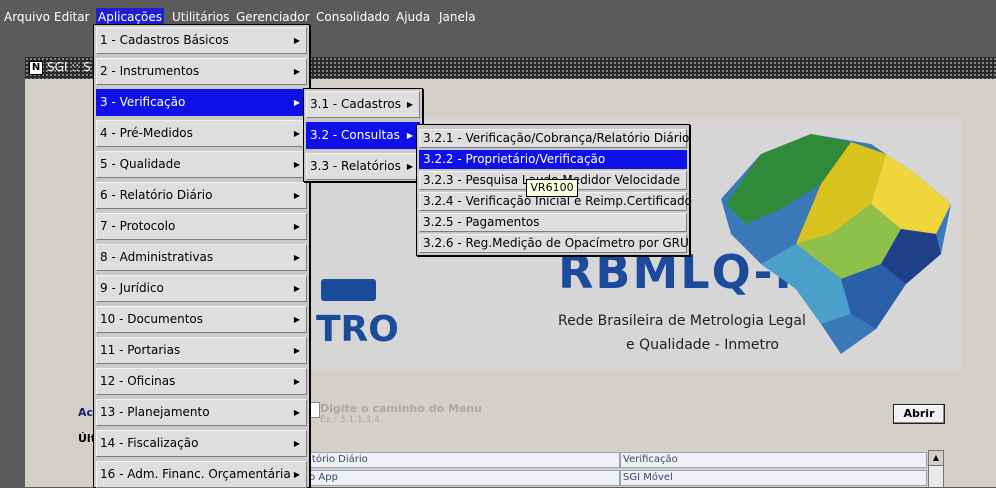  I want to click on menu-item-verificacao: 3 - Verificação ▶, so click(201, 102).